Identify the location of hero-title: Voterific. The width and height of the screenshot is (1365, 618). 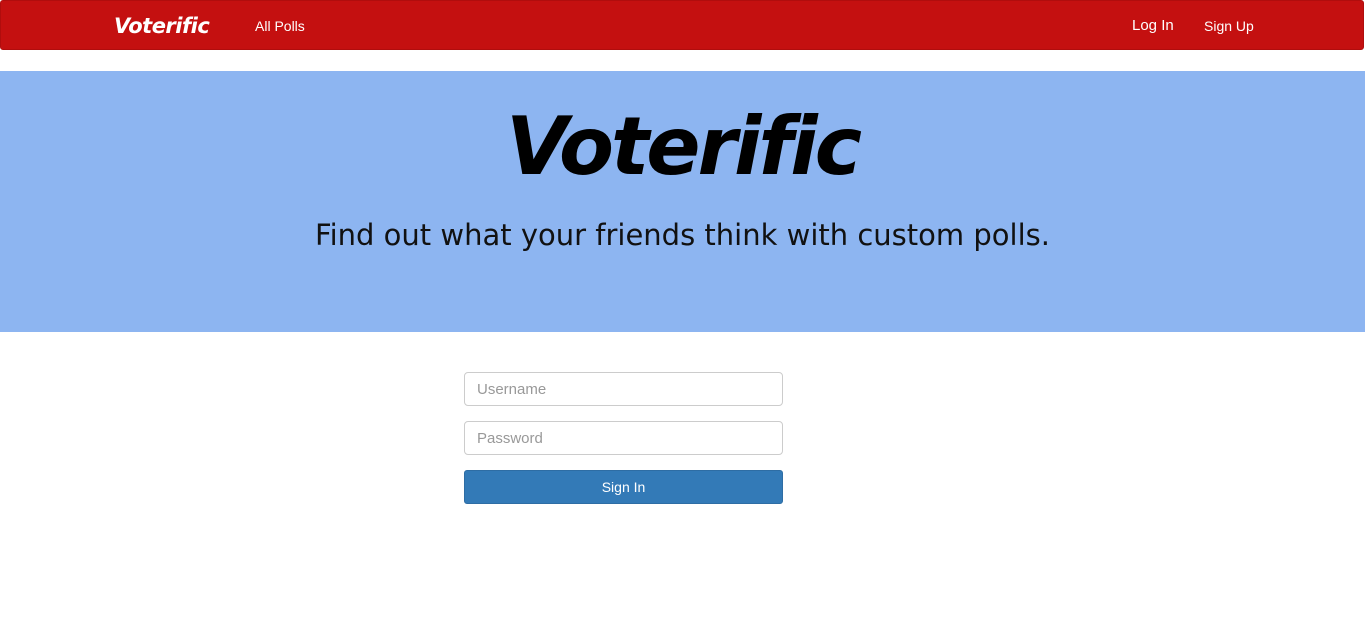
(683, 146).